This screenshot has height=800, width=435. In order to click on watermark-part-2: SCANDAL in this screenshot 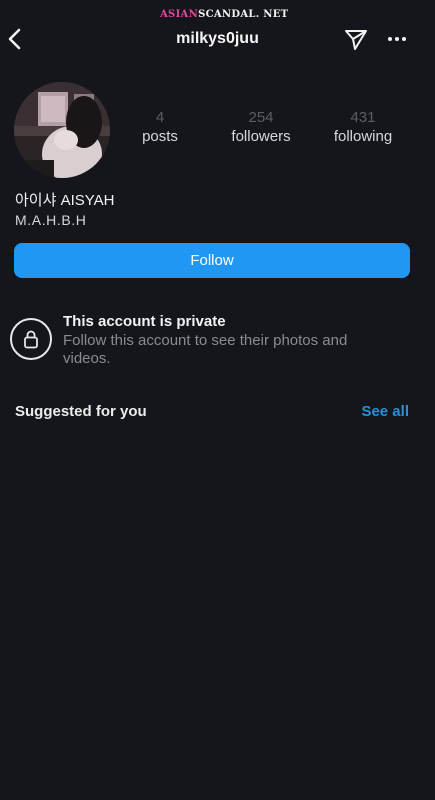, I will do `click(227, 14)`.